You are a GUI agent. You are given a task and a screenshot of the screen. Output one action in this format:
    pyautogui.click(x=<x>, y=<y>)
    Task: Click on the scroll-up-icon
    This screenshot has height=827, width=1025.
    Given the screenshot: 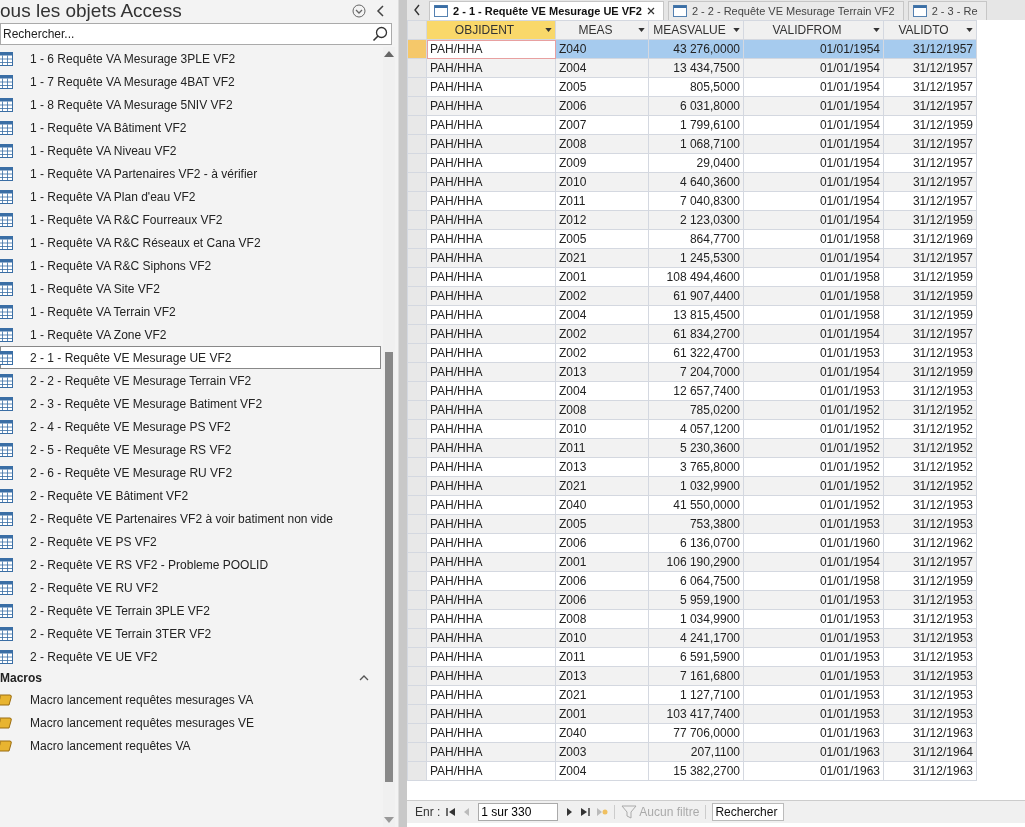 What is the action you would take?
    pyautogui.click(x=389, y=54)
    